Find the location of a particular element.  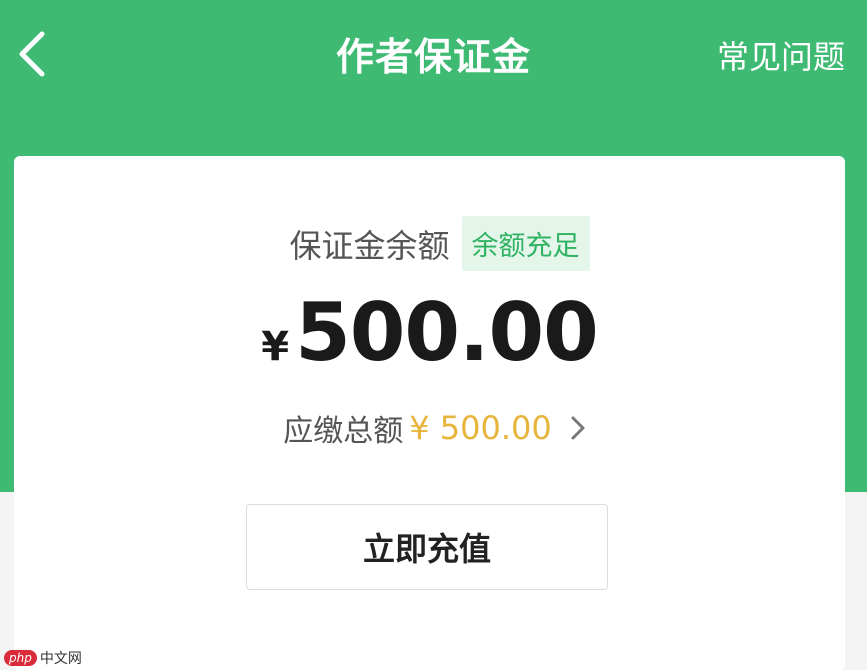

due-amount: ¥ 500.00 is located at coordinates (480, 428).